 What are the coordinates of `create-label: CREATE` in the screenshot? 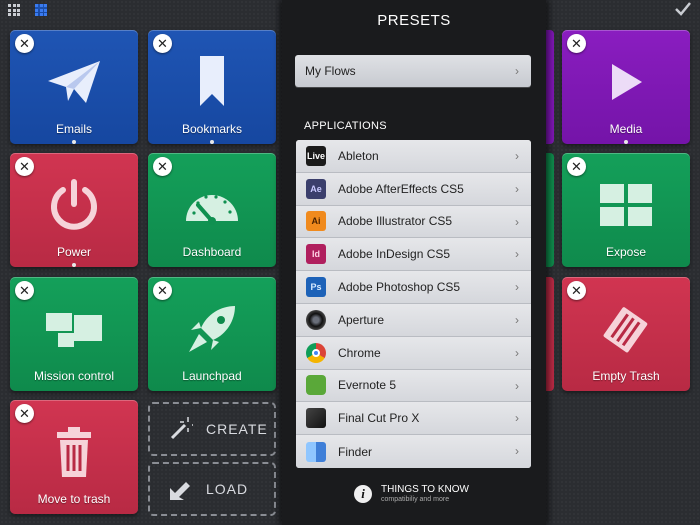 It's located at (237, 429).